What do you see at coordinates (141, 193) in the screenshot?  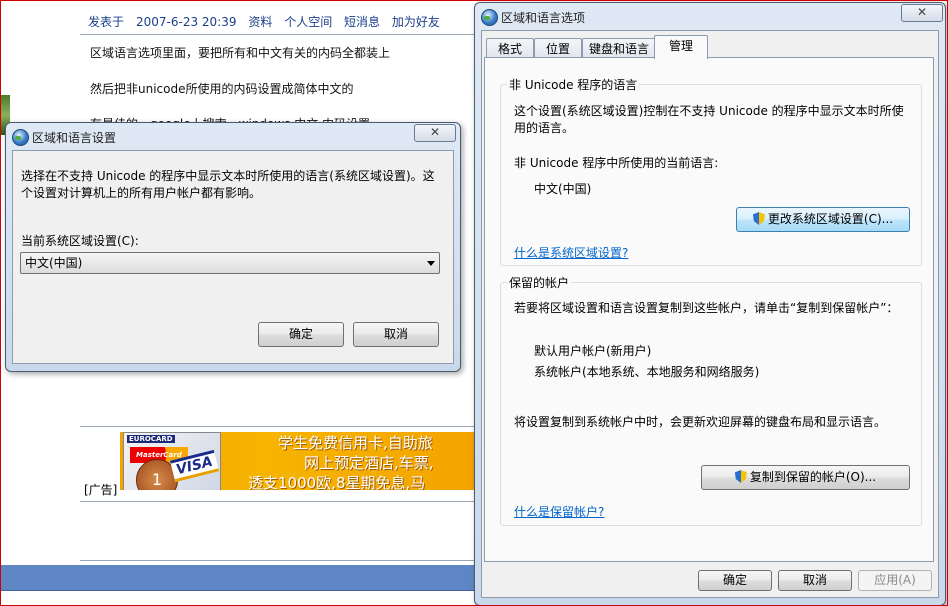 I see `dialog-description: 个设置对计算机上的所有用户帐户都有影响。` at bounding box center [141, 193].